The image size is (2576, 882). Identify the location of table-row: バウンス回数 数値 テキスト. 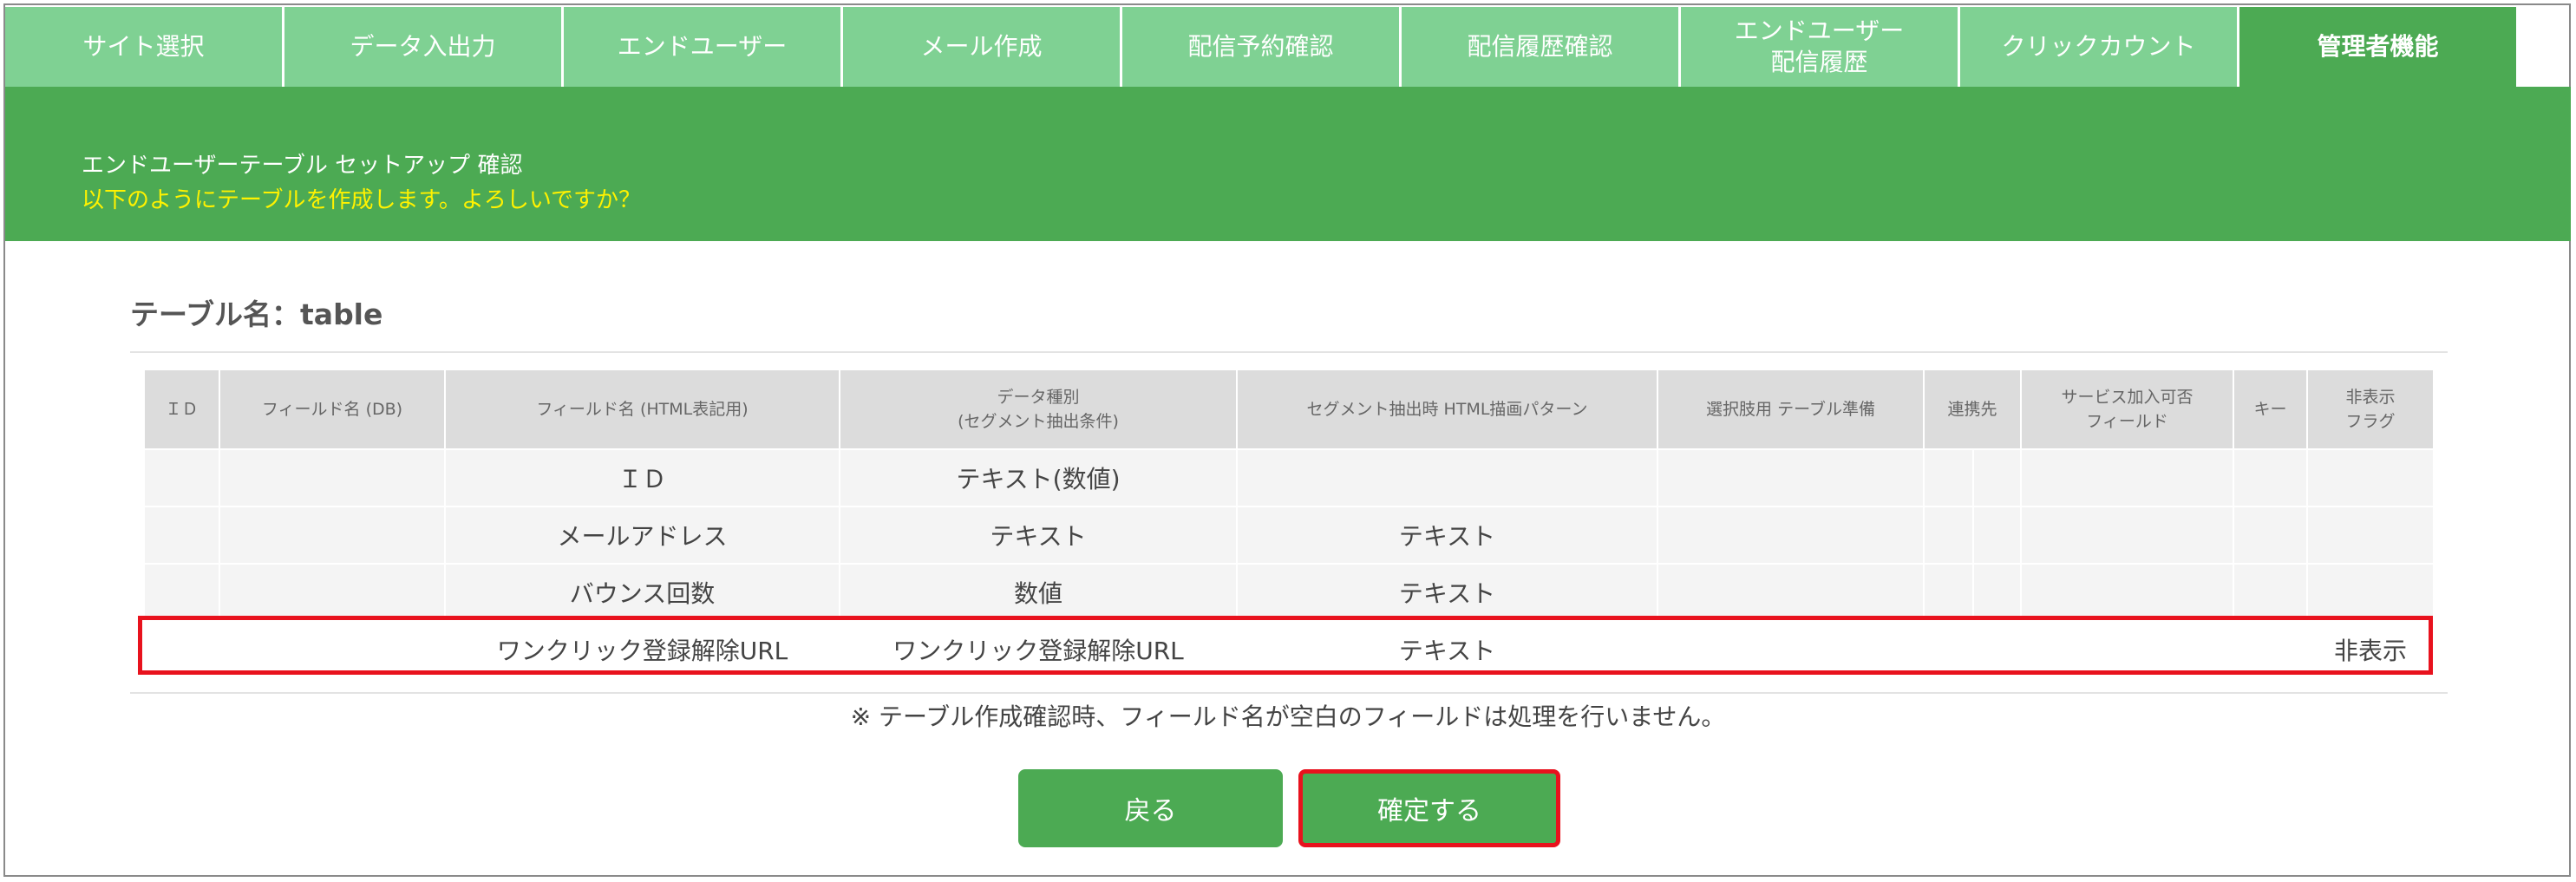
(1289, 592).